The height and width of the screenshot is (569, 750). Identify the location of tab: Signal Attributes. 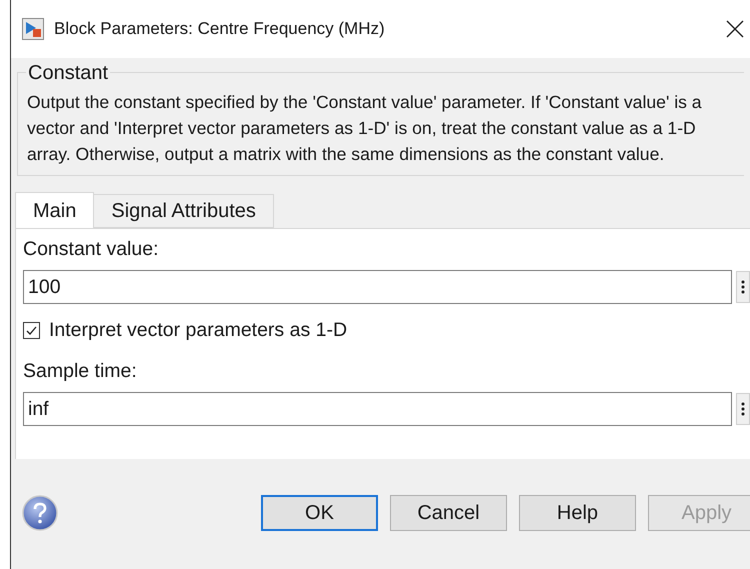
(184, 211).